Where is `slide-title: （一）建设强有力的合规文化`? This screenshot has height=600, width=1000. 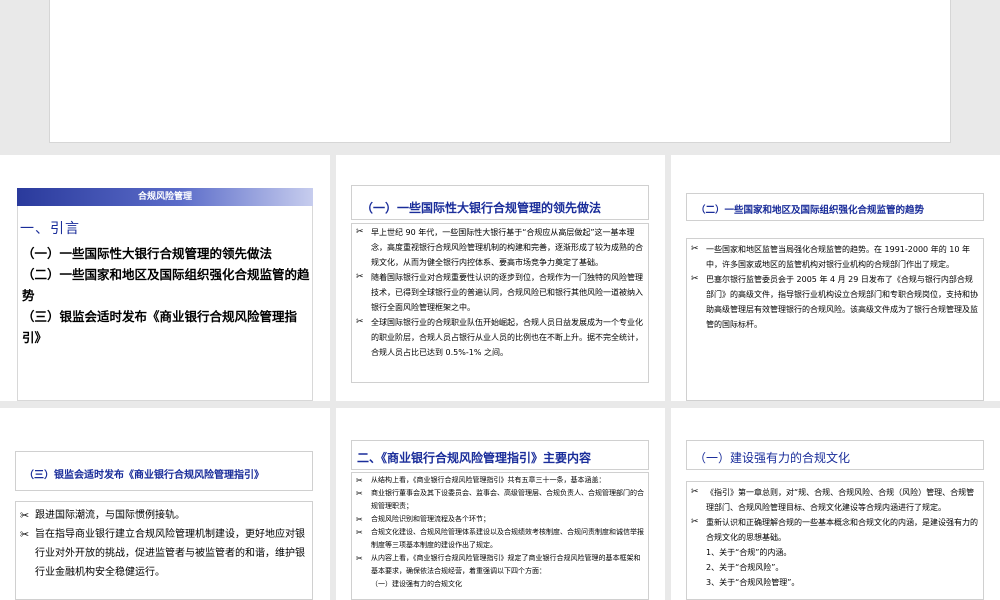 slide-title: （一）建设强有力的合规文化 is located at coordinates (835, 455).